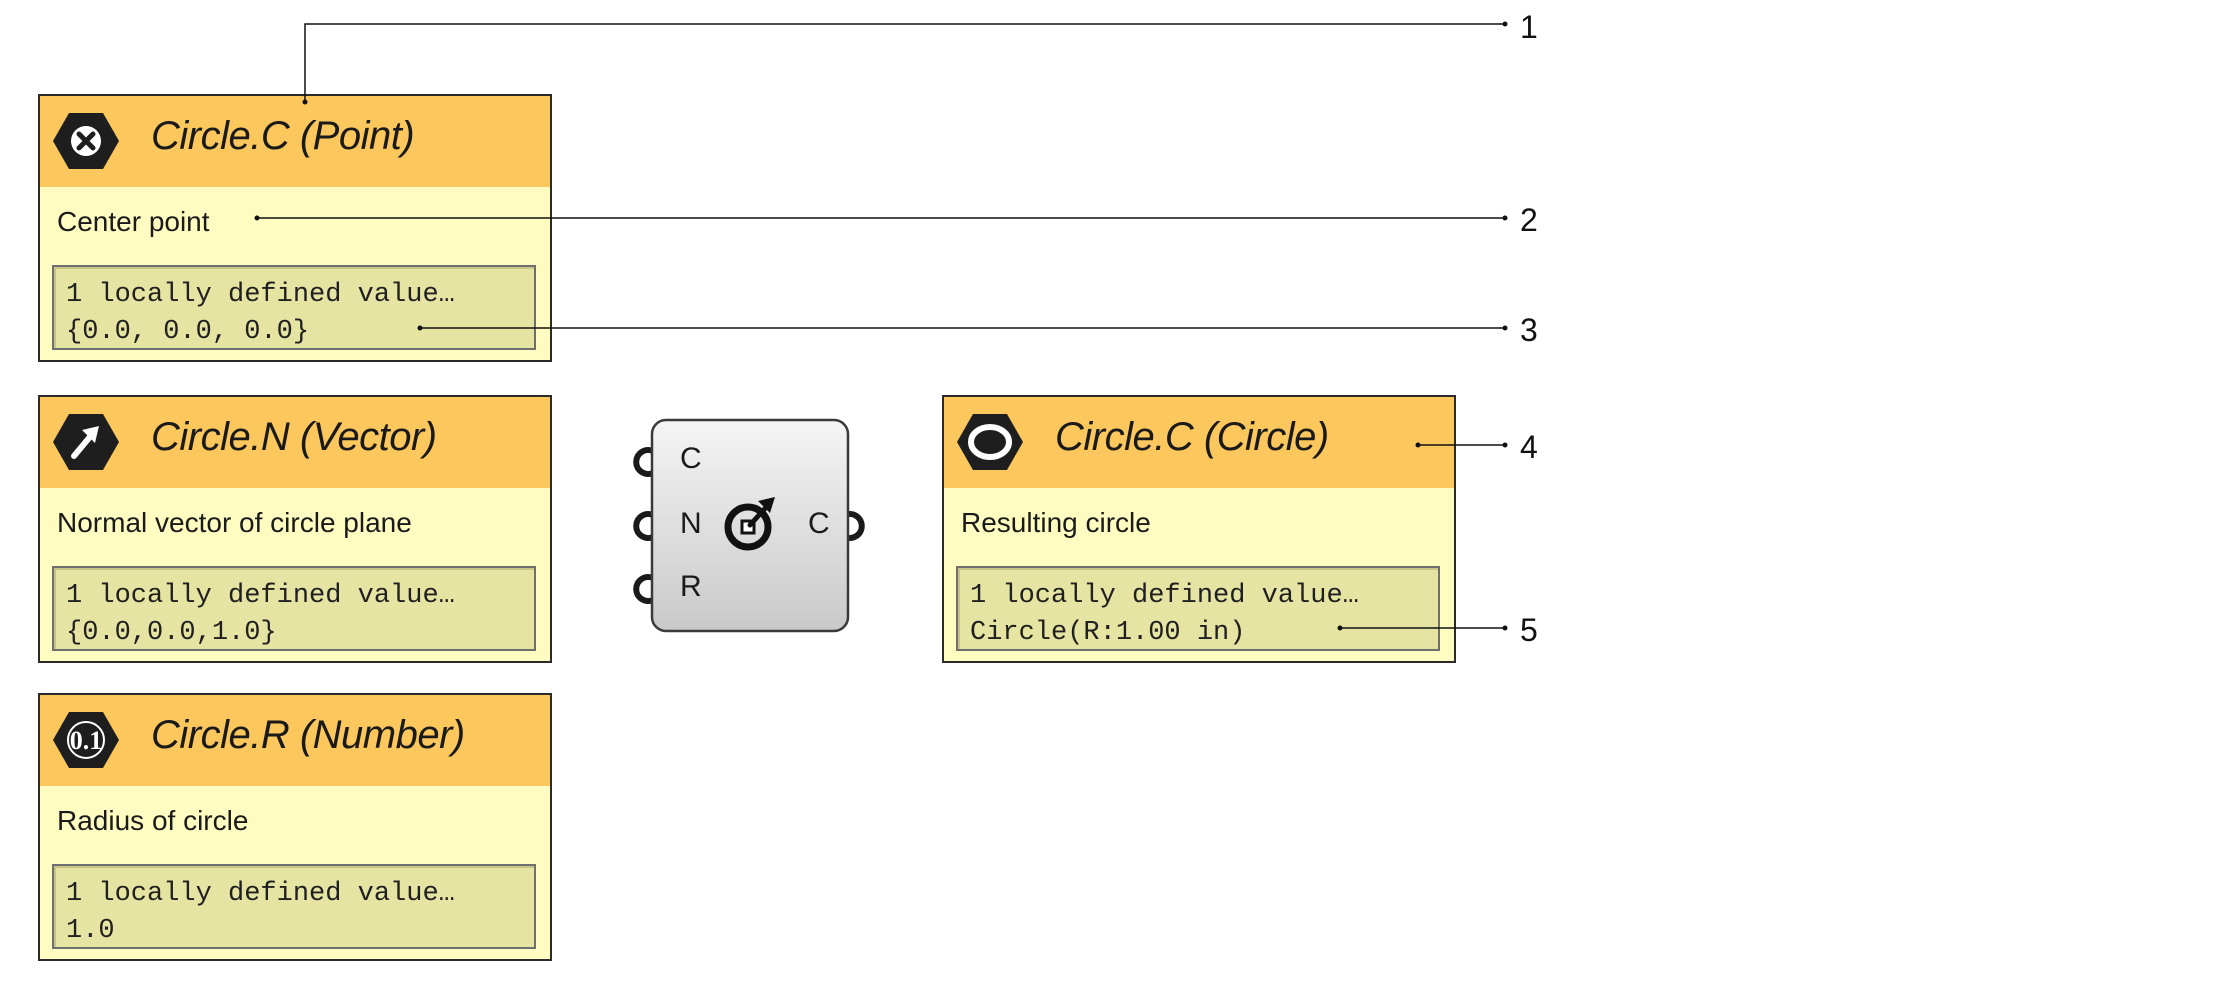 The width and height of the screenshot is (2218, 992). I want to click on callout-number-1: 1, so click(1529, 27).